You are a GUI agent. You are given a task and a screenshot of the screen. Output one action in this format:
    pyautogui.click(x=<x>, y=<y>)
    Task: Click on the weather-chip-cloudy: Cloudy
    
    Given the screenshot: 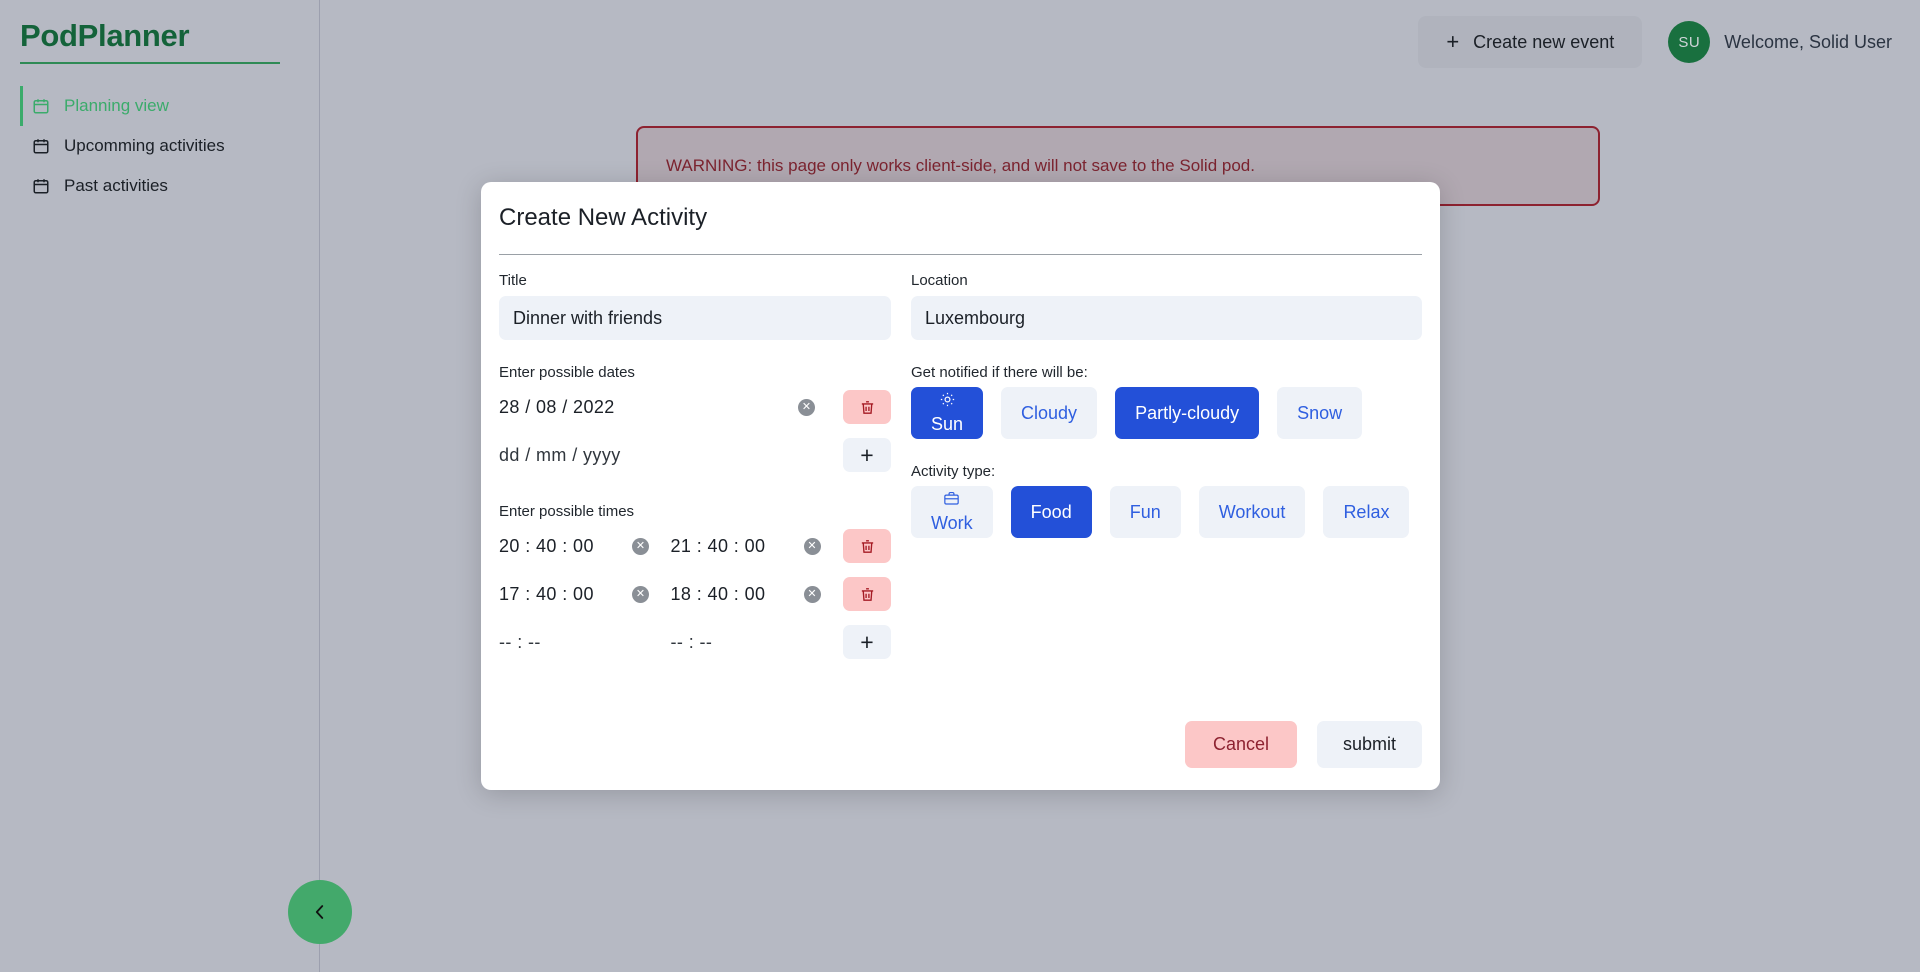 What is the action you would take?
    pyautogui.click(x=1049, y=413)
    